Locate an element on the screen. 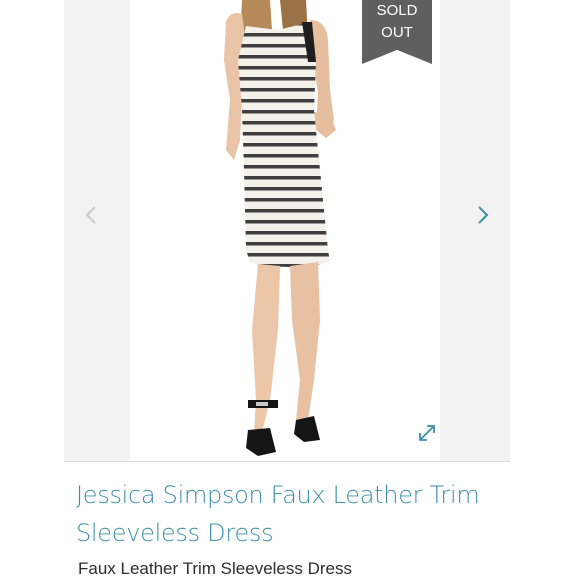  expand-image-button is located at coordinates (427, 433).